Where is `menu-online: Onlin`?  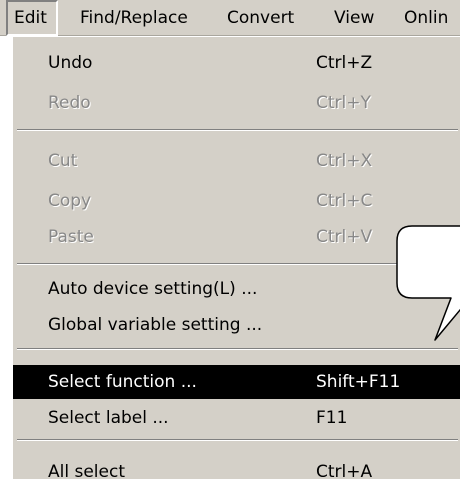 menu-online: Onlin is located at coordinates (426, 18).